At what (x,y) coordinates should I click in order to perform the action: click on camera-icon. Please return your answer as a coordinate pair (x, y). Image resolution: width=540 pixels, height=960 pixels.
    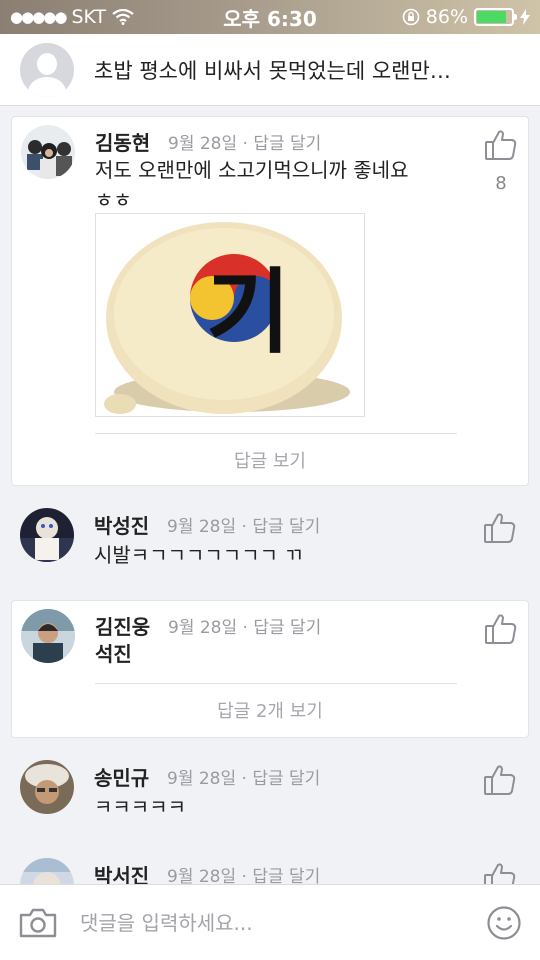
    Looking at the image, I should click on (38, 923).